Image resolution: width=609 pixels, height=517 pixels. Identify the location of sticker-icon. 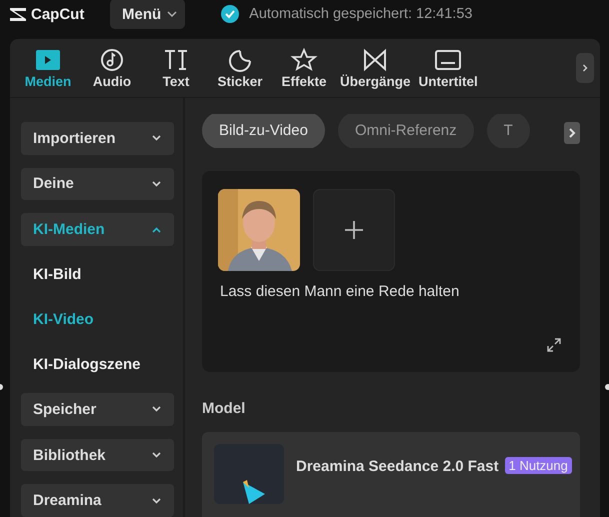
(240, 60).